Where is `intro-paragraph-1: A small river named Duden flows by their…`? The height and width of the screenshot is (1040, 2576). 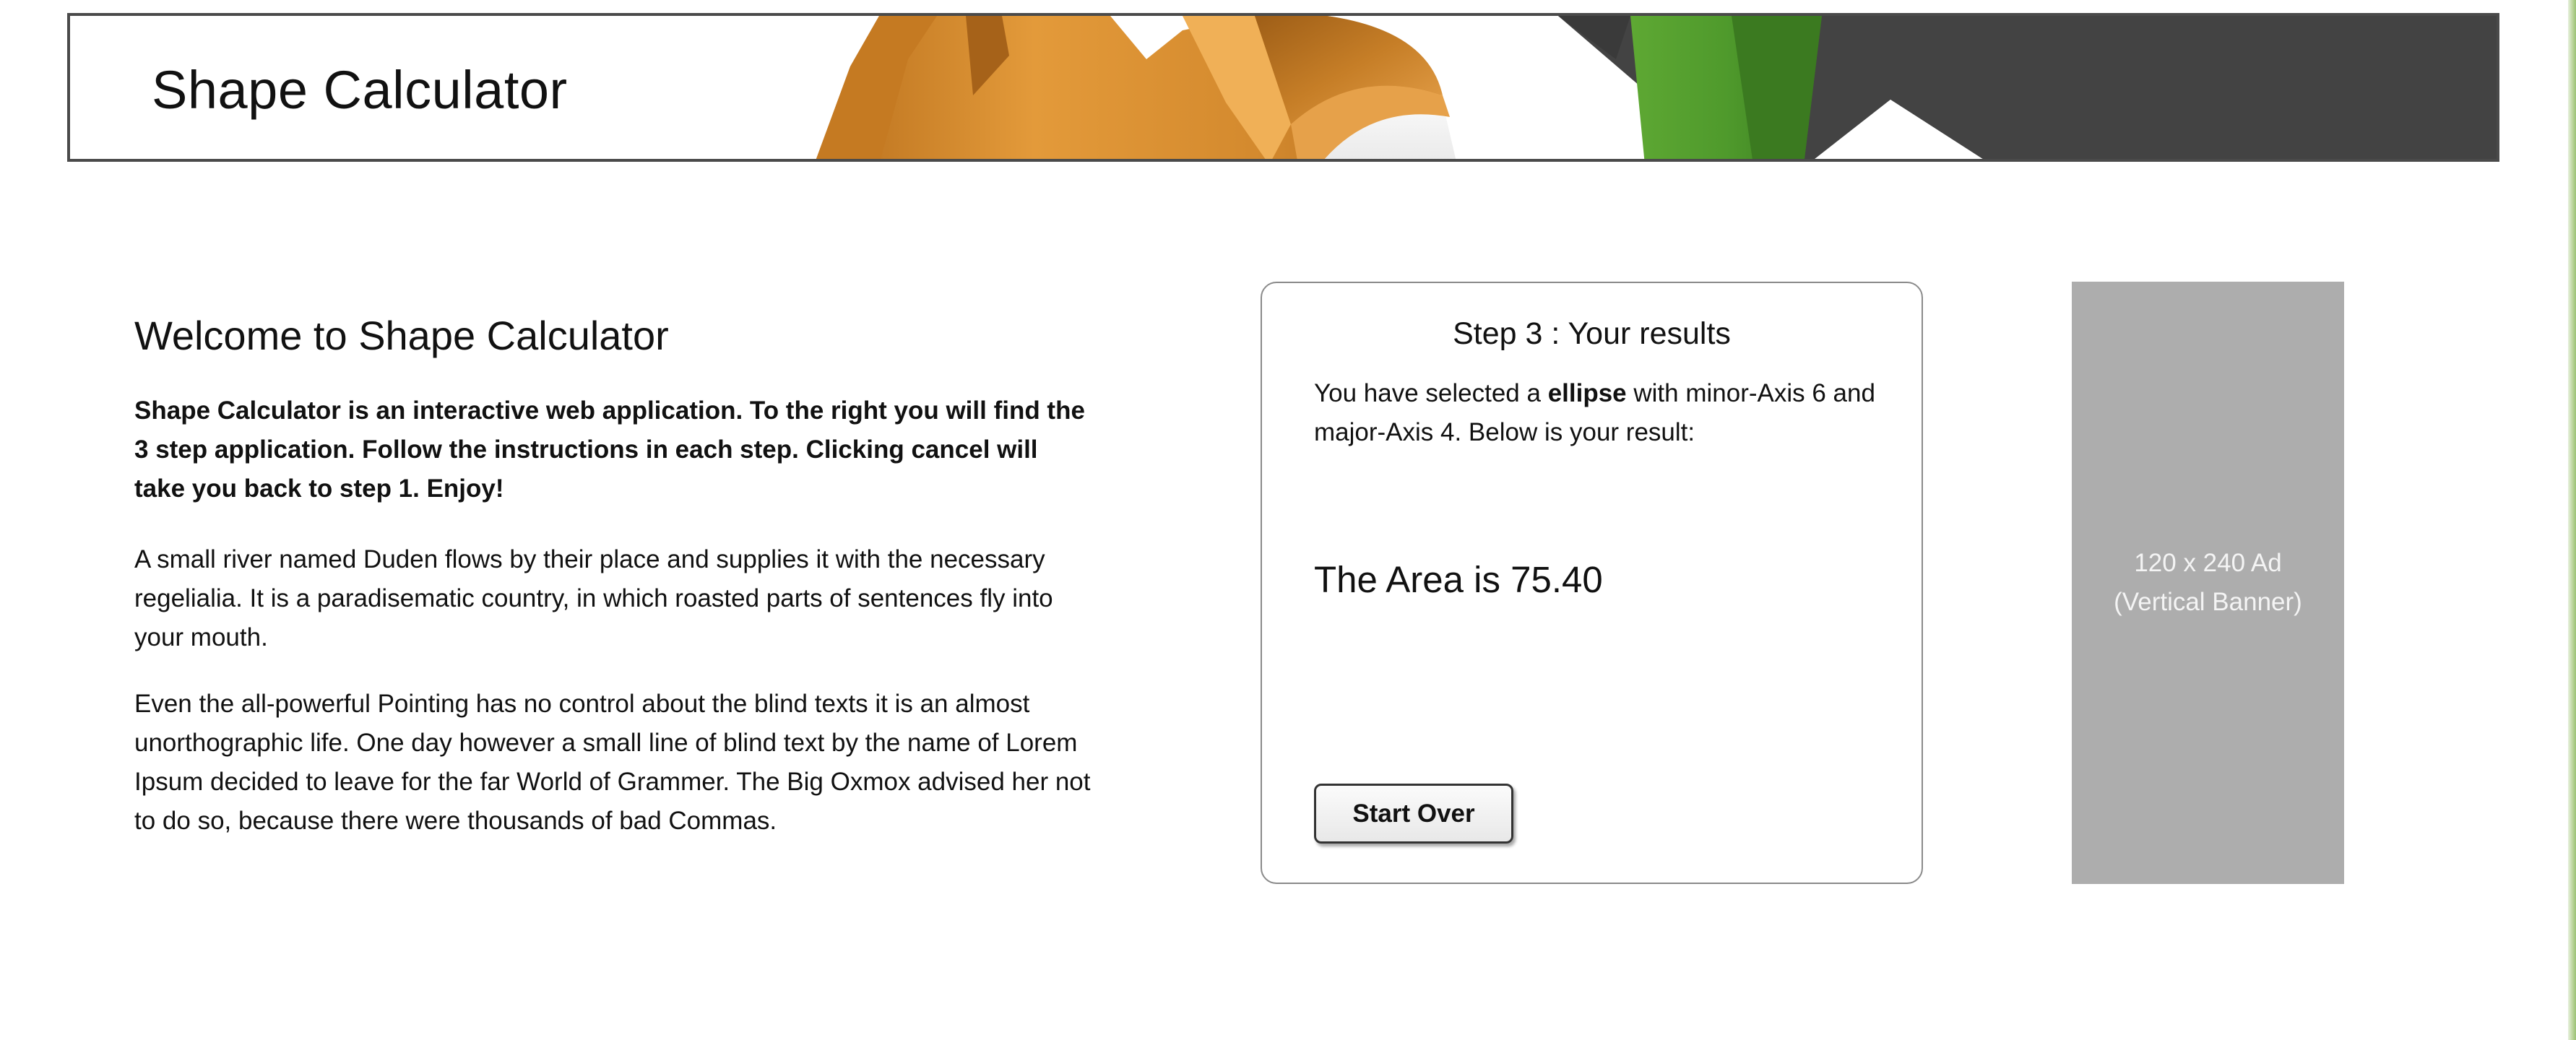
intro-paragraph-1: A small river named Duden flows by their… is located at coordinates (594, 598).